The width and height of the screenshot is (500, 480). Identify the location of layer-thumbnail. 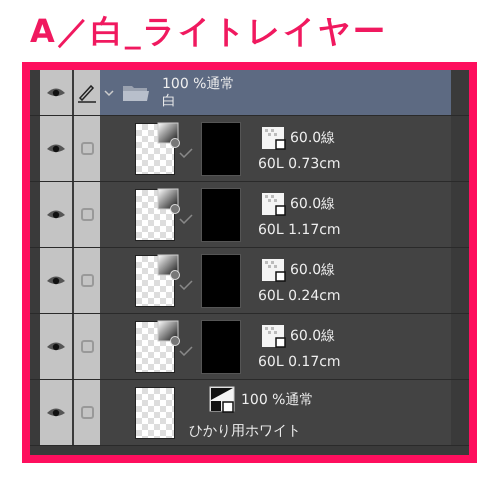
(155, 412).